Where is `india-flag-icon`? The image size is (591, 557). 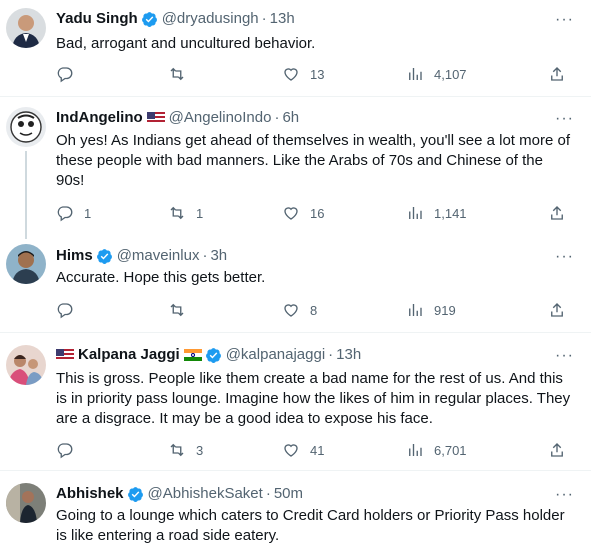 india-flag-icon is located at coordinates (192, 355).